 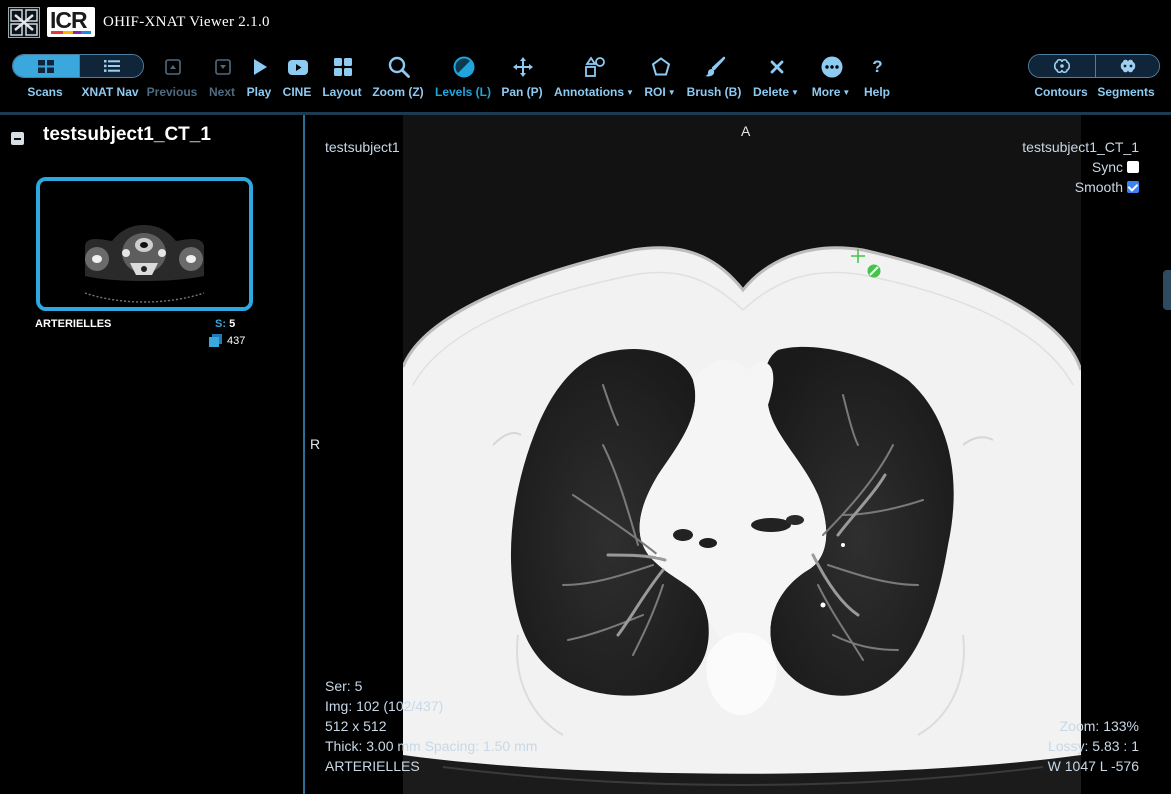 I want to click on series-description: ARTERIELLES, so click(x=73, y=324).